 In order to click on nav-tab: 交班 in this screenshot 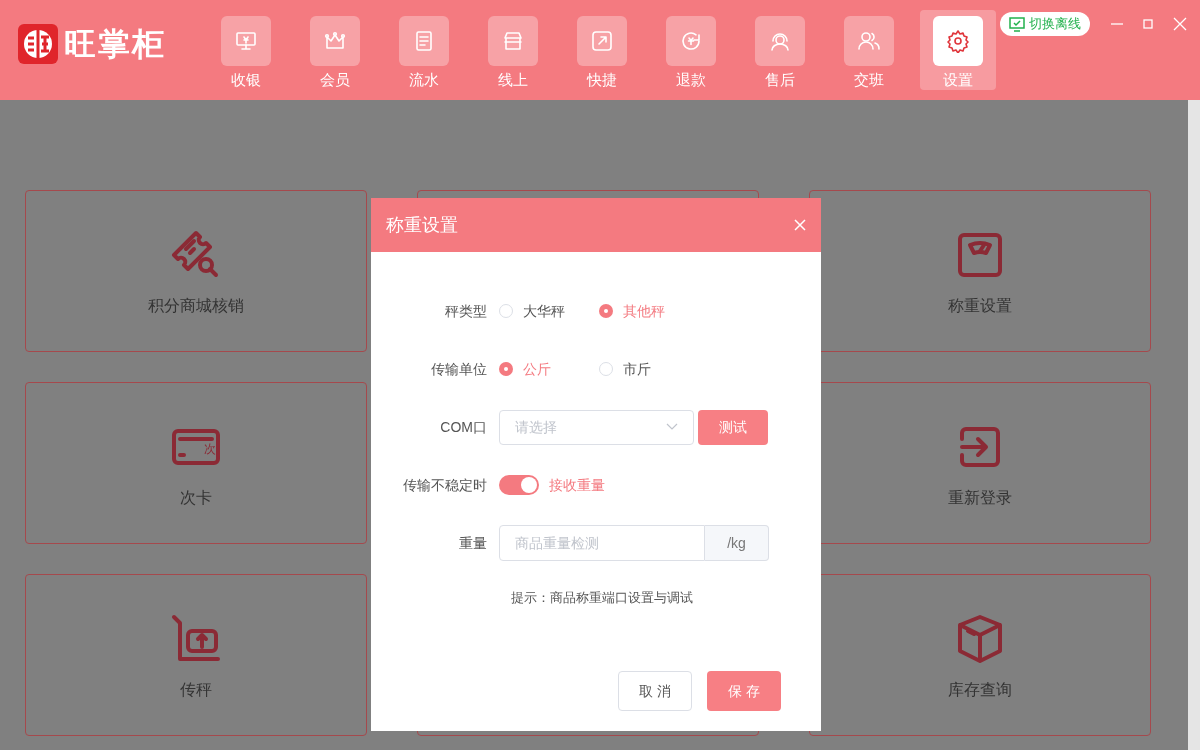, I will do `click(869, 50)`.